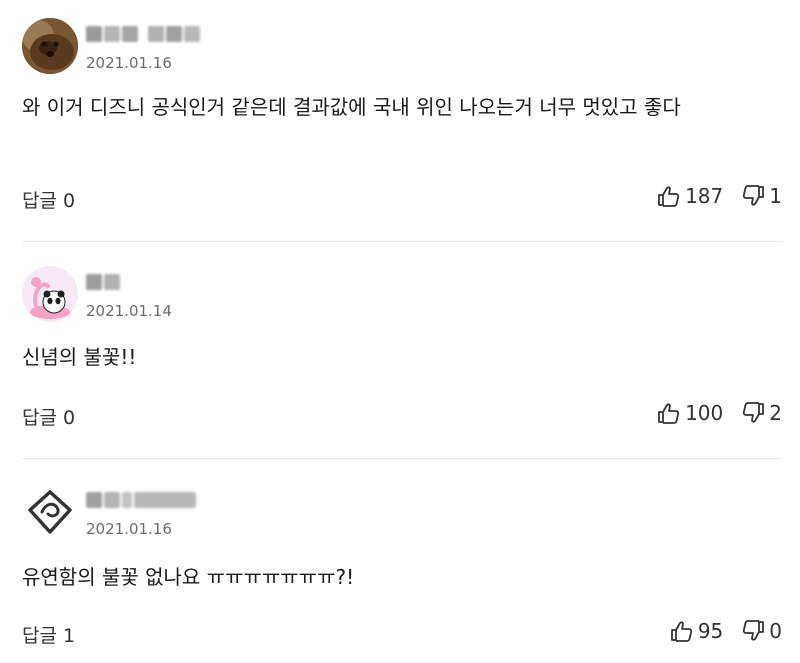  I want to click on dislike-count: 2, so click(775, 413).